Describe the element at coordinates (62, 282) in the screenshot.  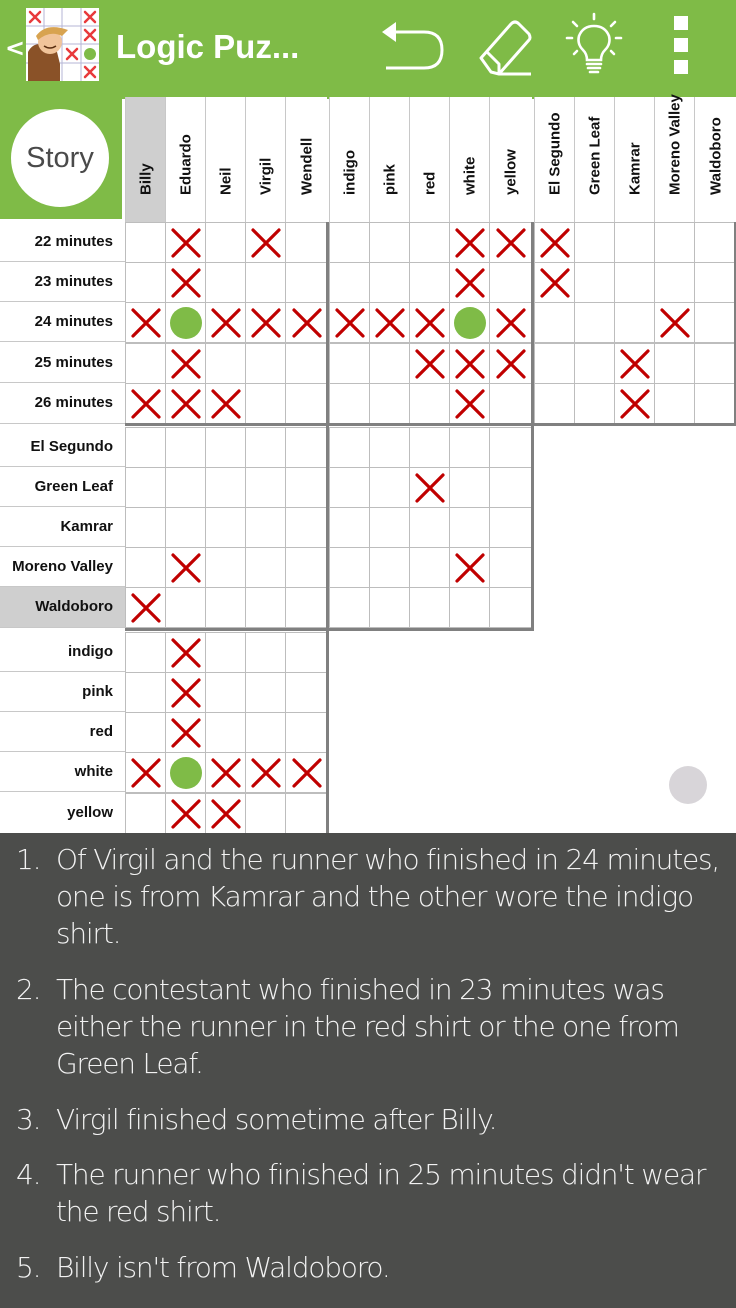
I see `row-header: 23 minutes` at that location.